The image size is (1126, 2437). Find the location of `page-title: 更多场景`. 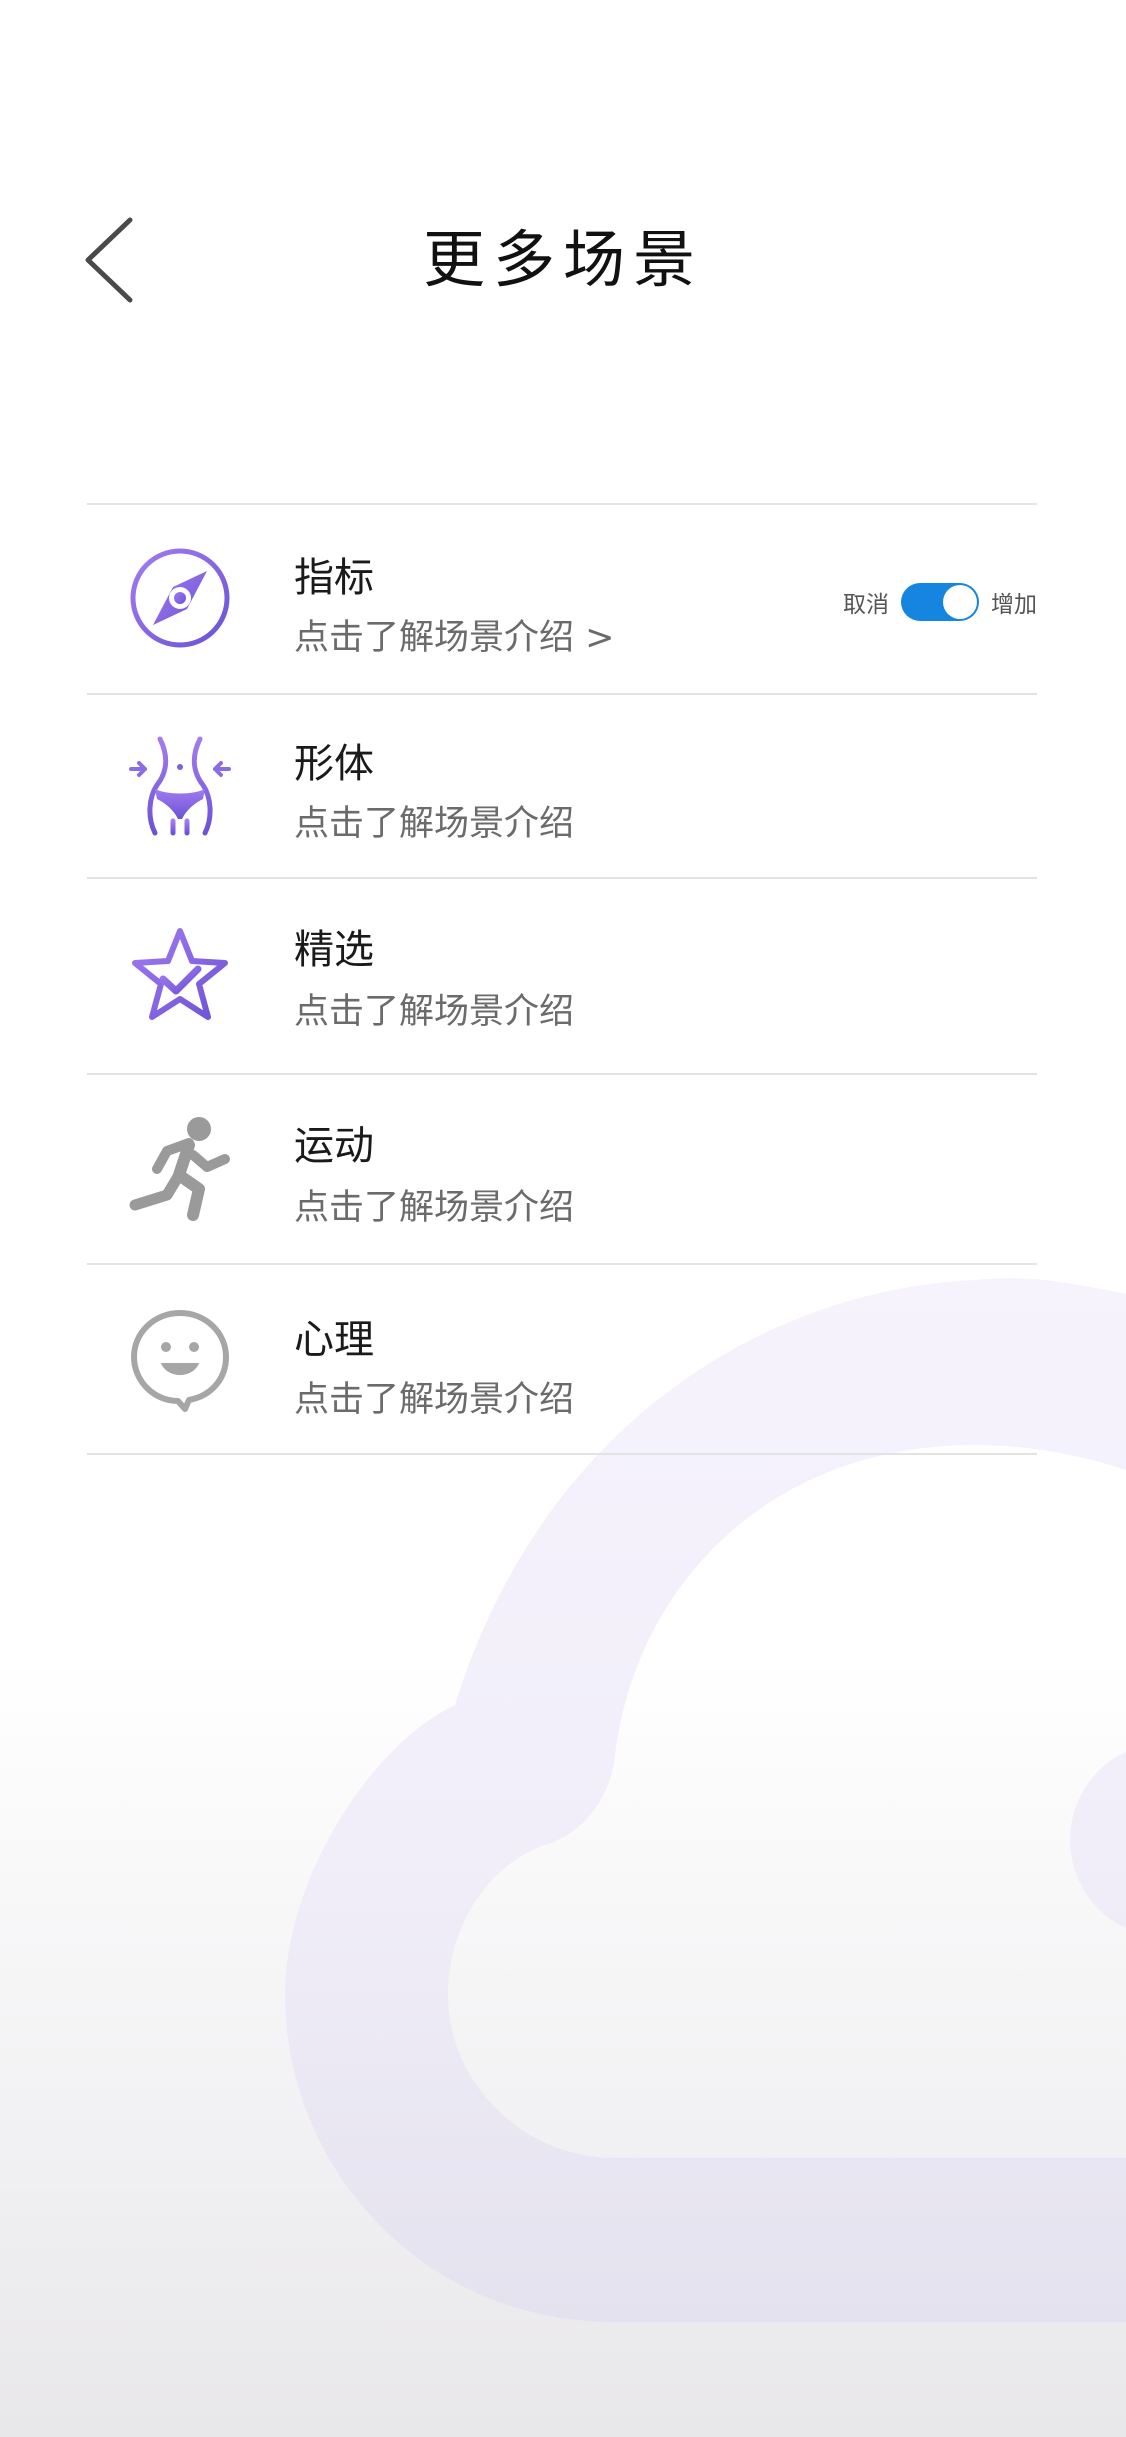

page-title: 更多场景 is located at coordinates (562, 259).